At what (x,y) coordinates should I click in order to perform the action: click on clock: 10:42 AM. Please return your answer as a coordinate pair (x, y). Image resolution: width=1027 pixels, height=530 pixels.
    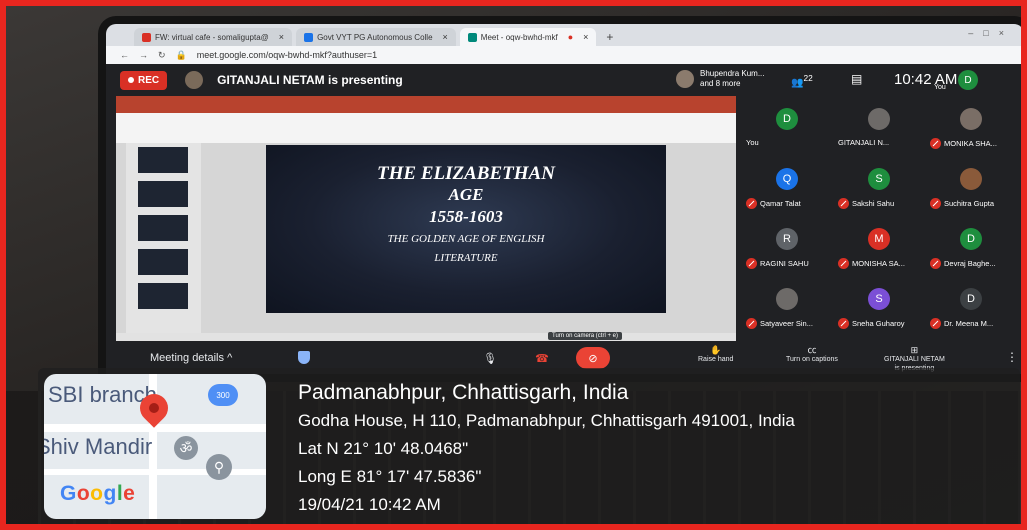
    Looking at the image, I should click on (926, 79).